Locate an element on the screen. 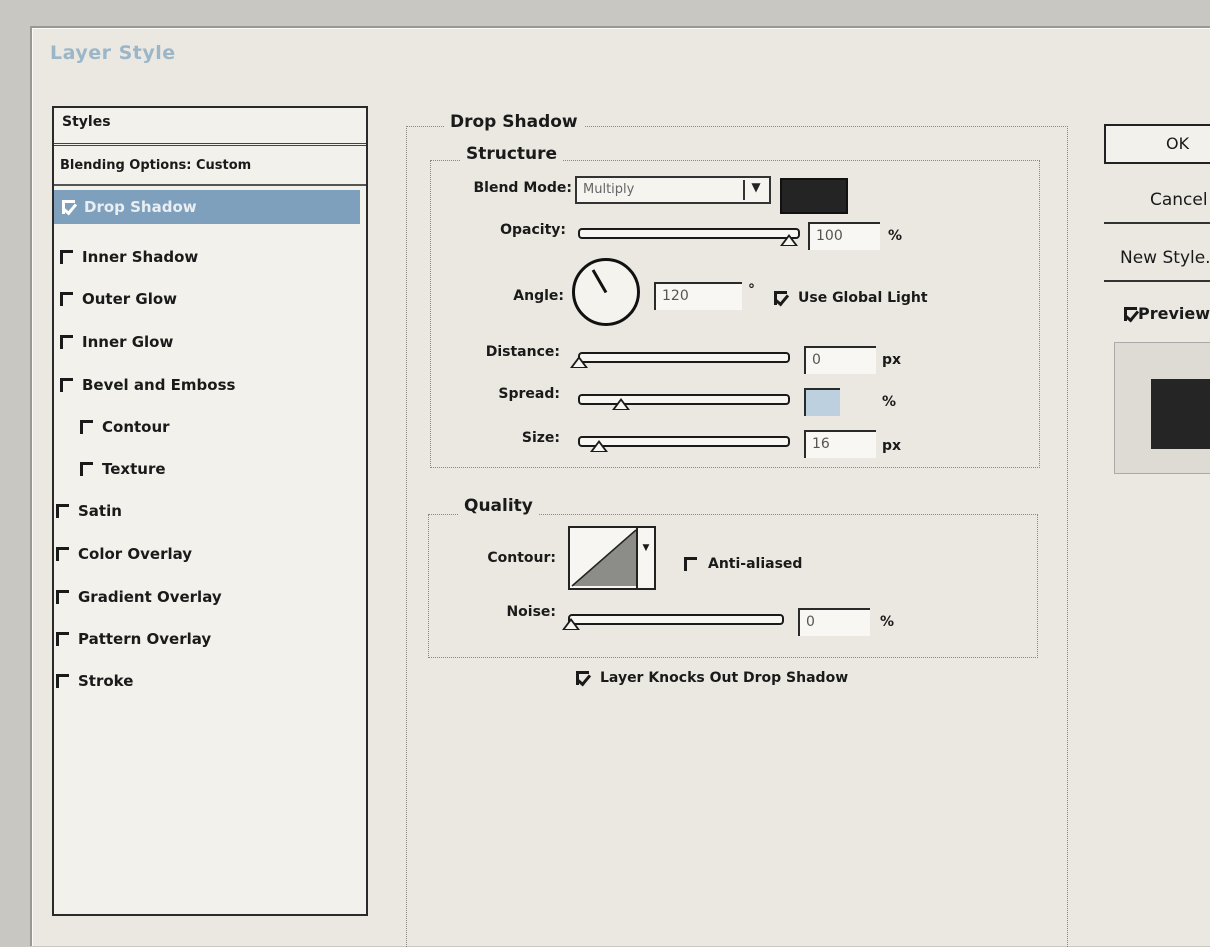 The image size is (1210, 947). style-item-outer-glow: Outer Glow is located at coordinates (118, 299).